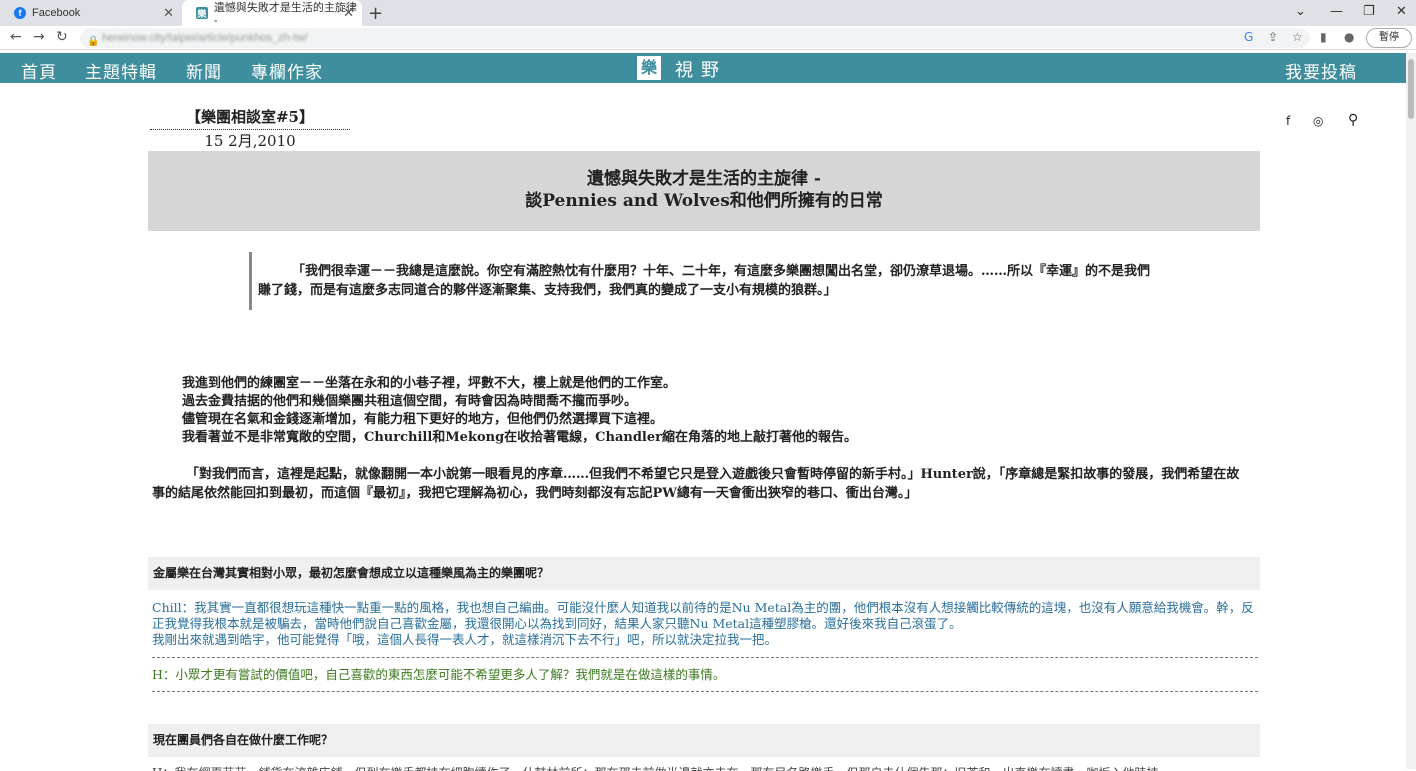  Describe the element at coordinates (1411, 411) in the screenshot. I see `page-scrollbar` at that location.